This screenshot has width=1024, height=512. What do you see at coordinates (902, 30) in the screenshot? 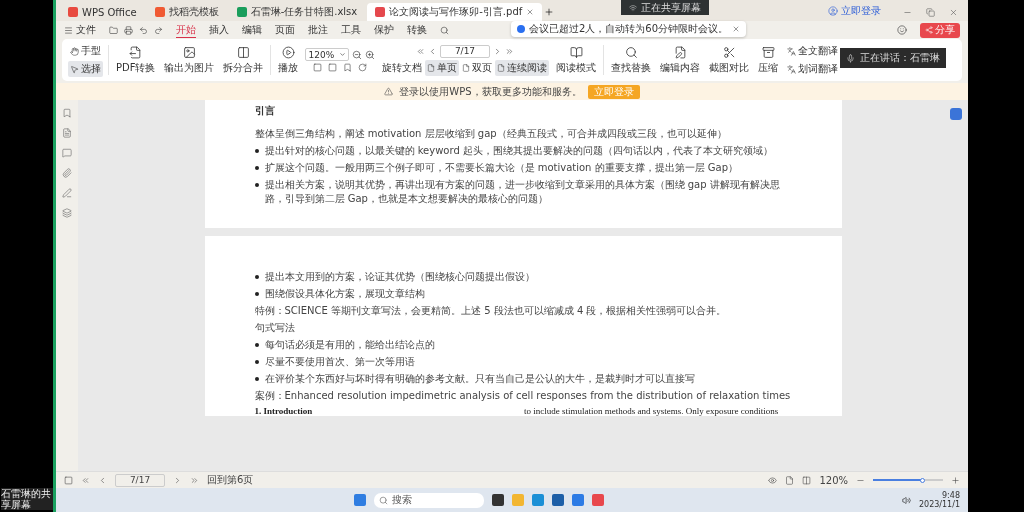
I see `emoji-icon` at bounding box center [902, 30].